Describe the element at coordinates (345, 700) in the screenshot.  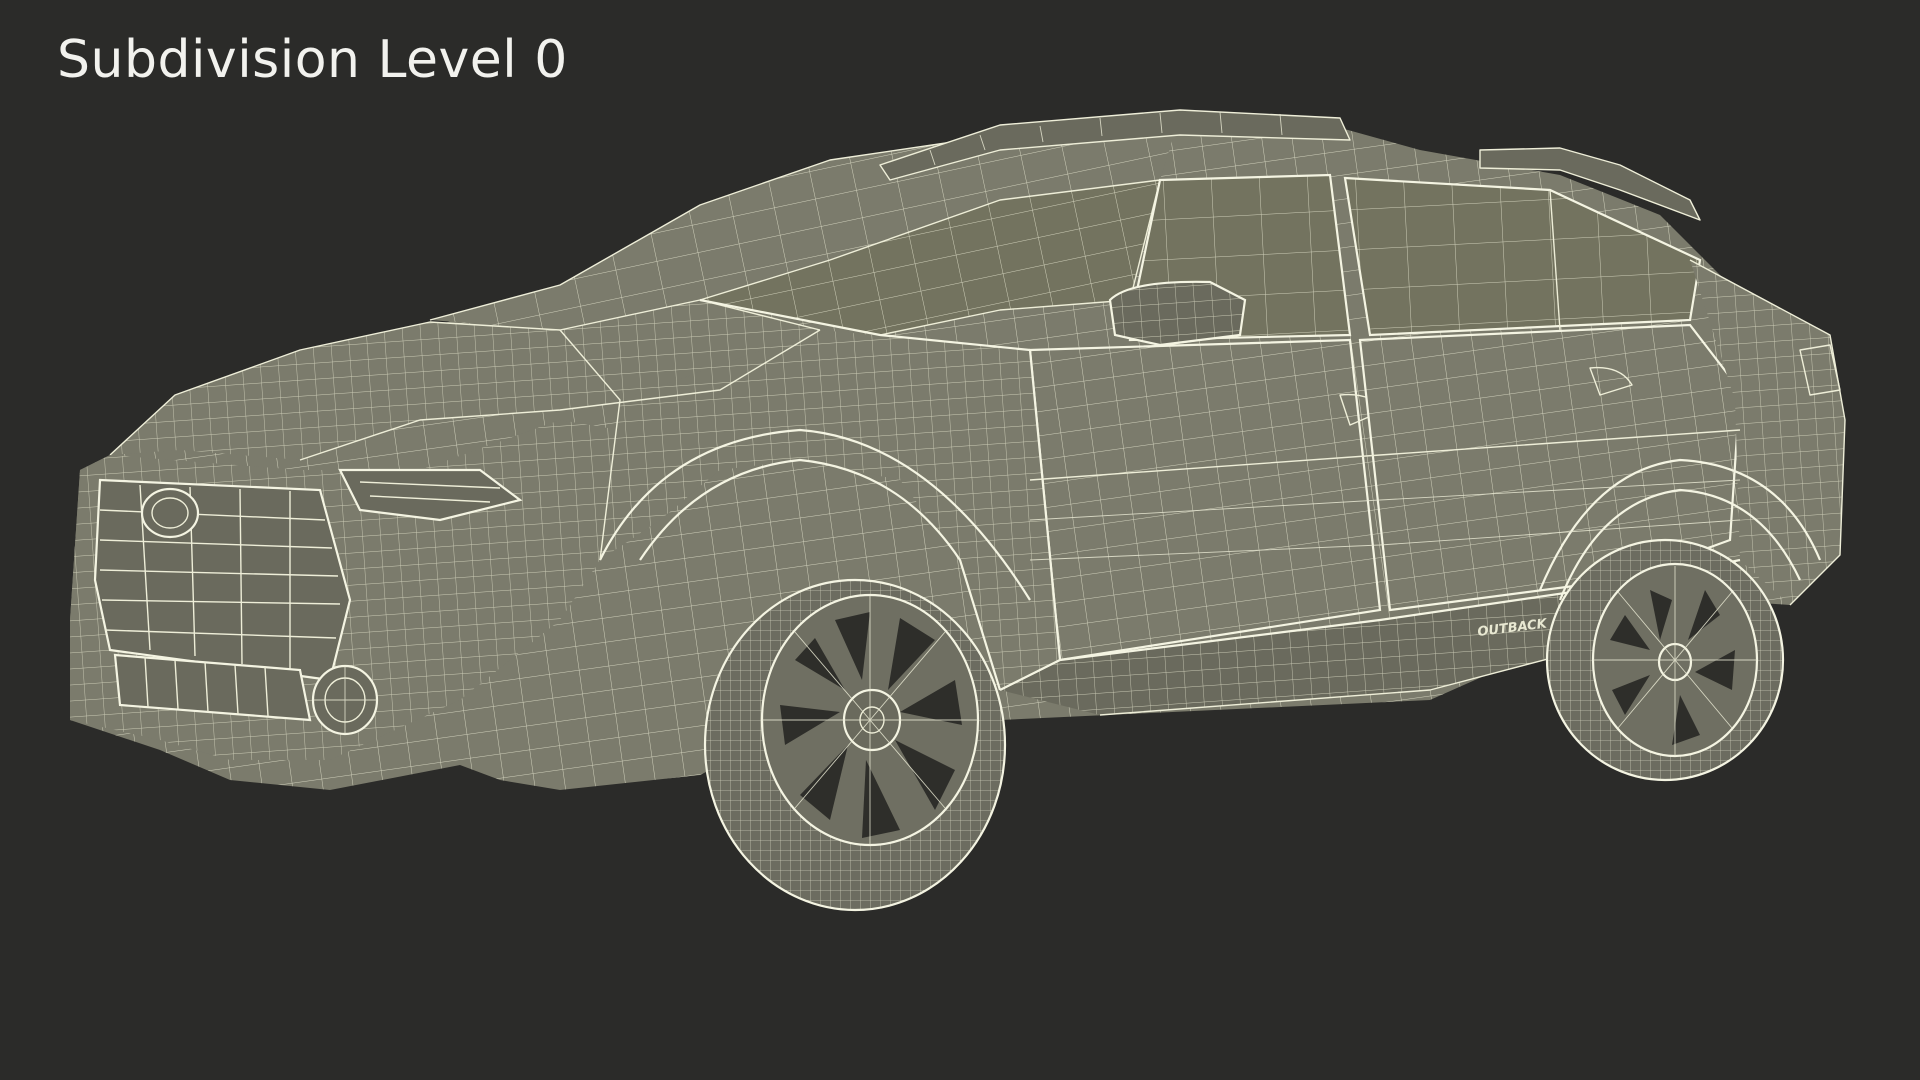
I see `fog-light` at that location.